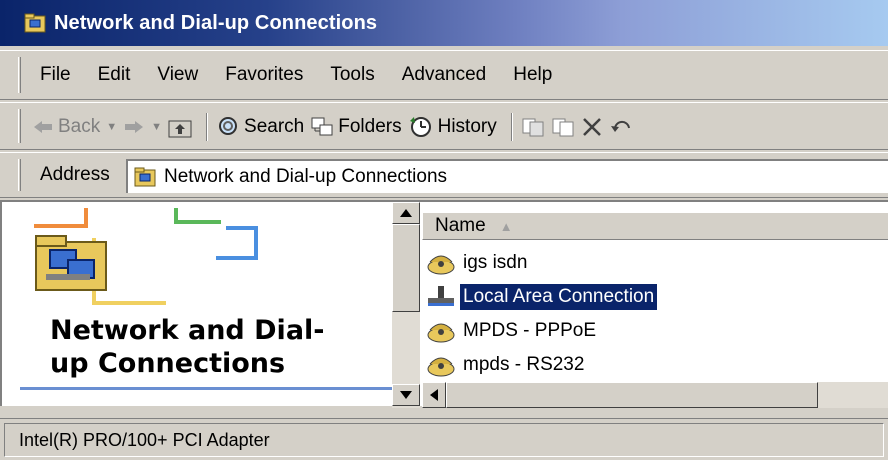  Describe the element at coordinates (187, 347) in the screenshot. I see `pane-heading: Network and Dial- up Connections` at that location.